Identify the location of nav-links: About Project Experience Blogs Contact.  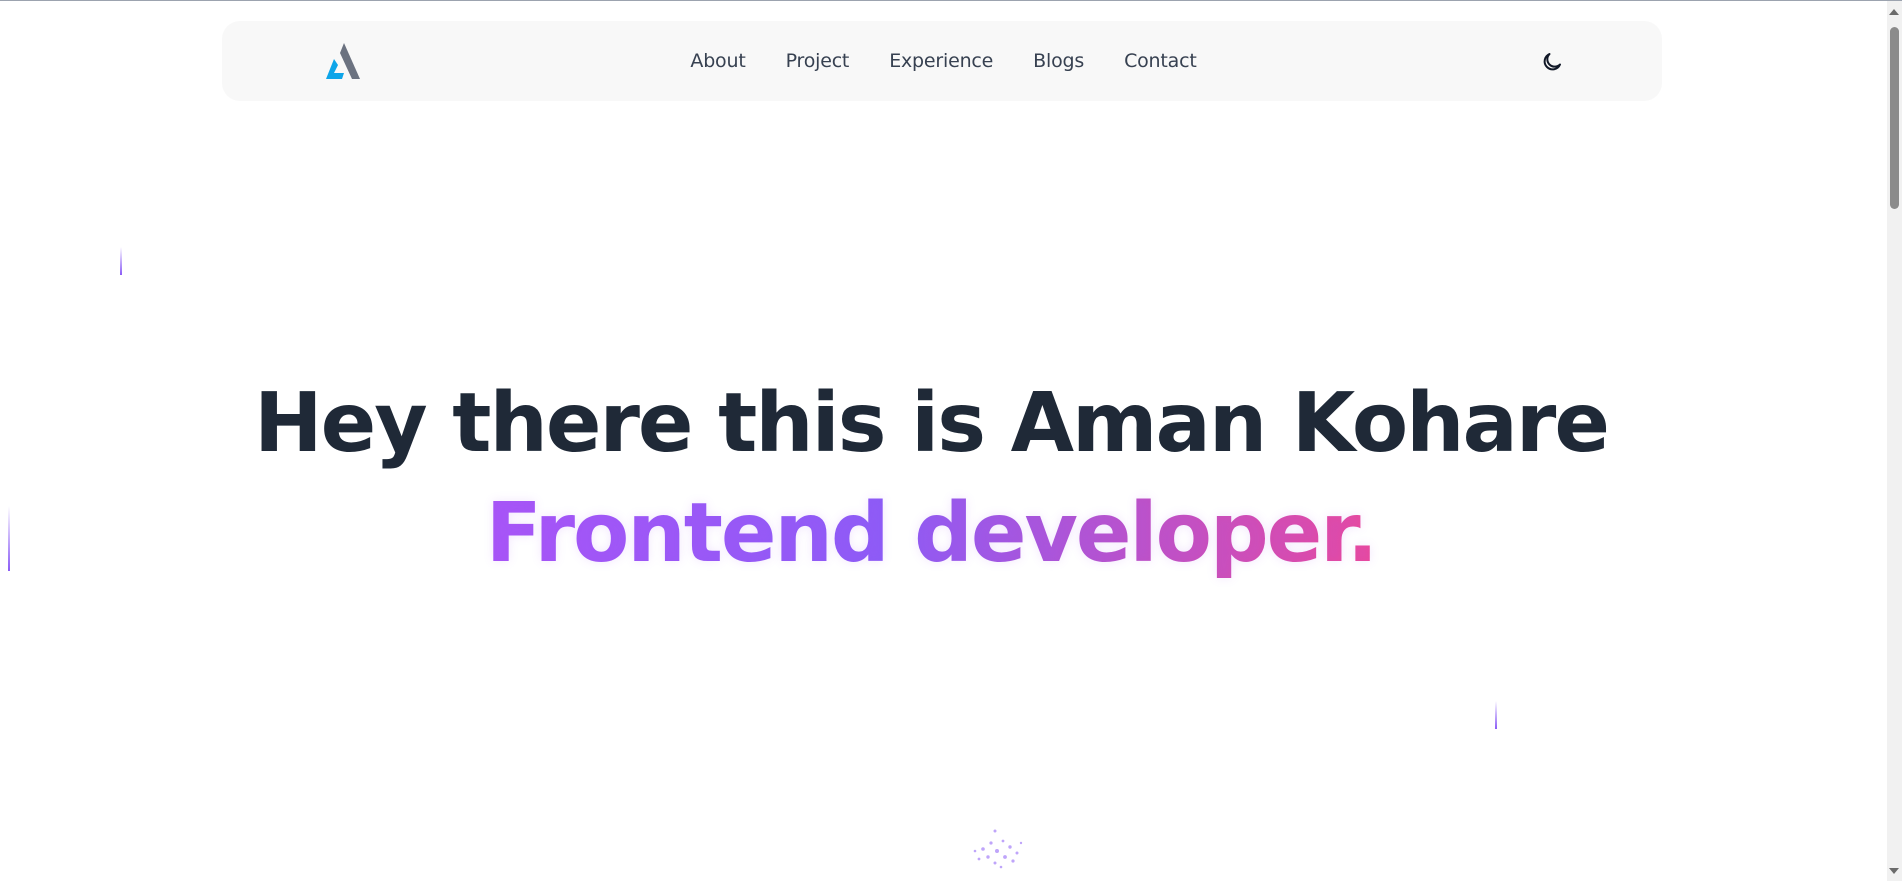
(942, 61).